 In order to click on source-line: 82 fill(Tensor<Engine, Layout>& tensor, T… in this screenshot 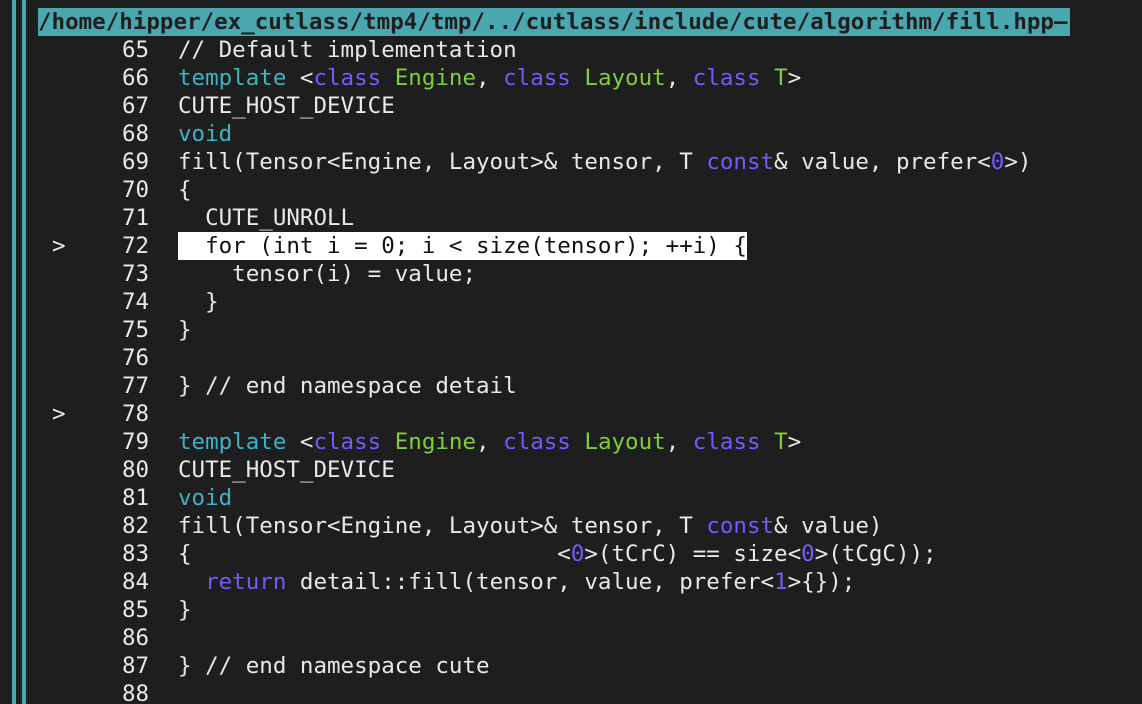, I will do `click(571, 526)`.